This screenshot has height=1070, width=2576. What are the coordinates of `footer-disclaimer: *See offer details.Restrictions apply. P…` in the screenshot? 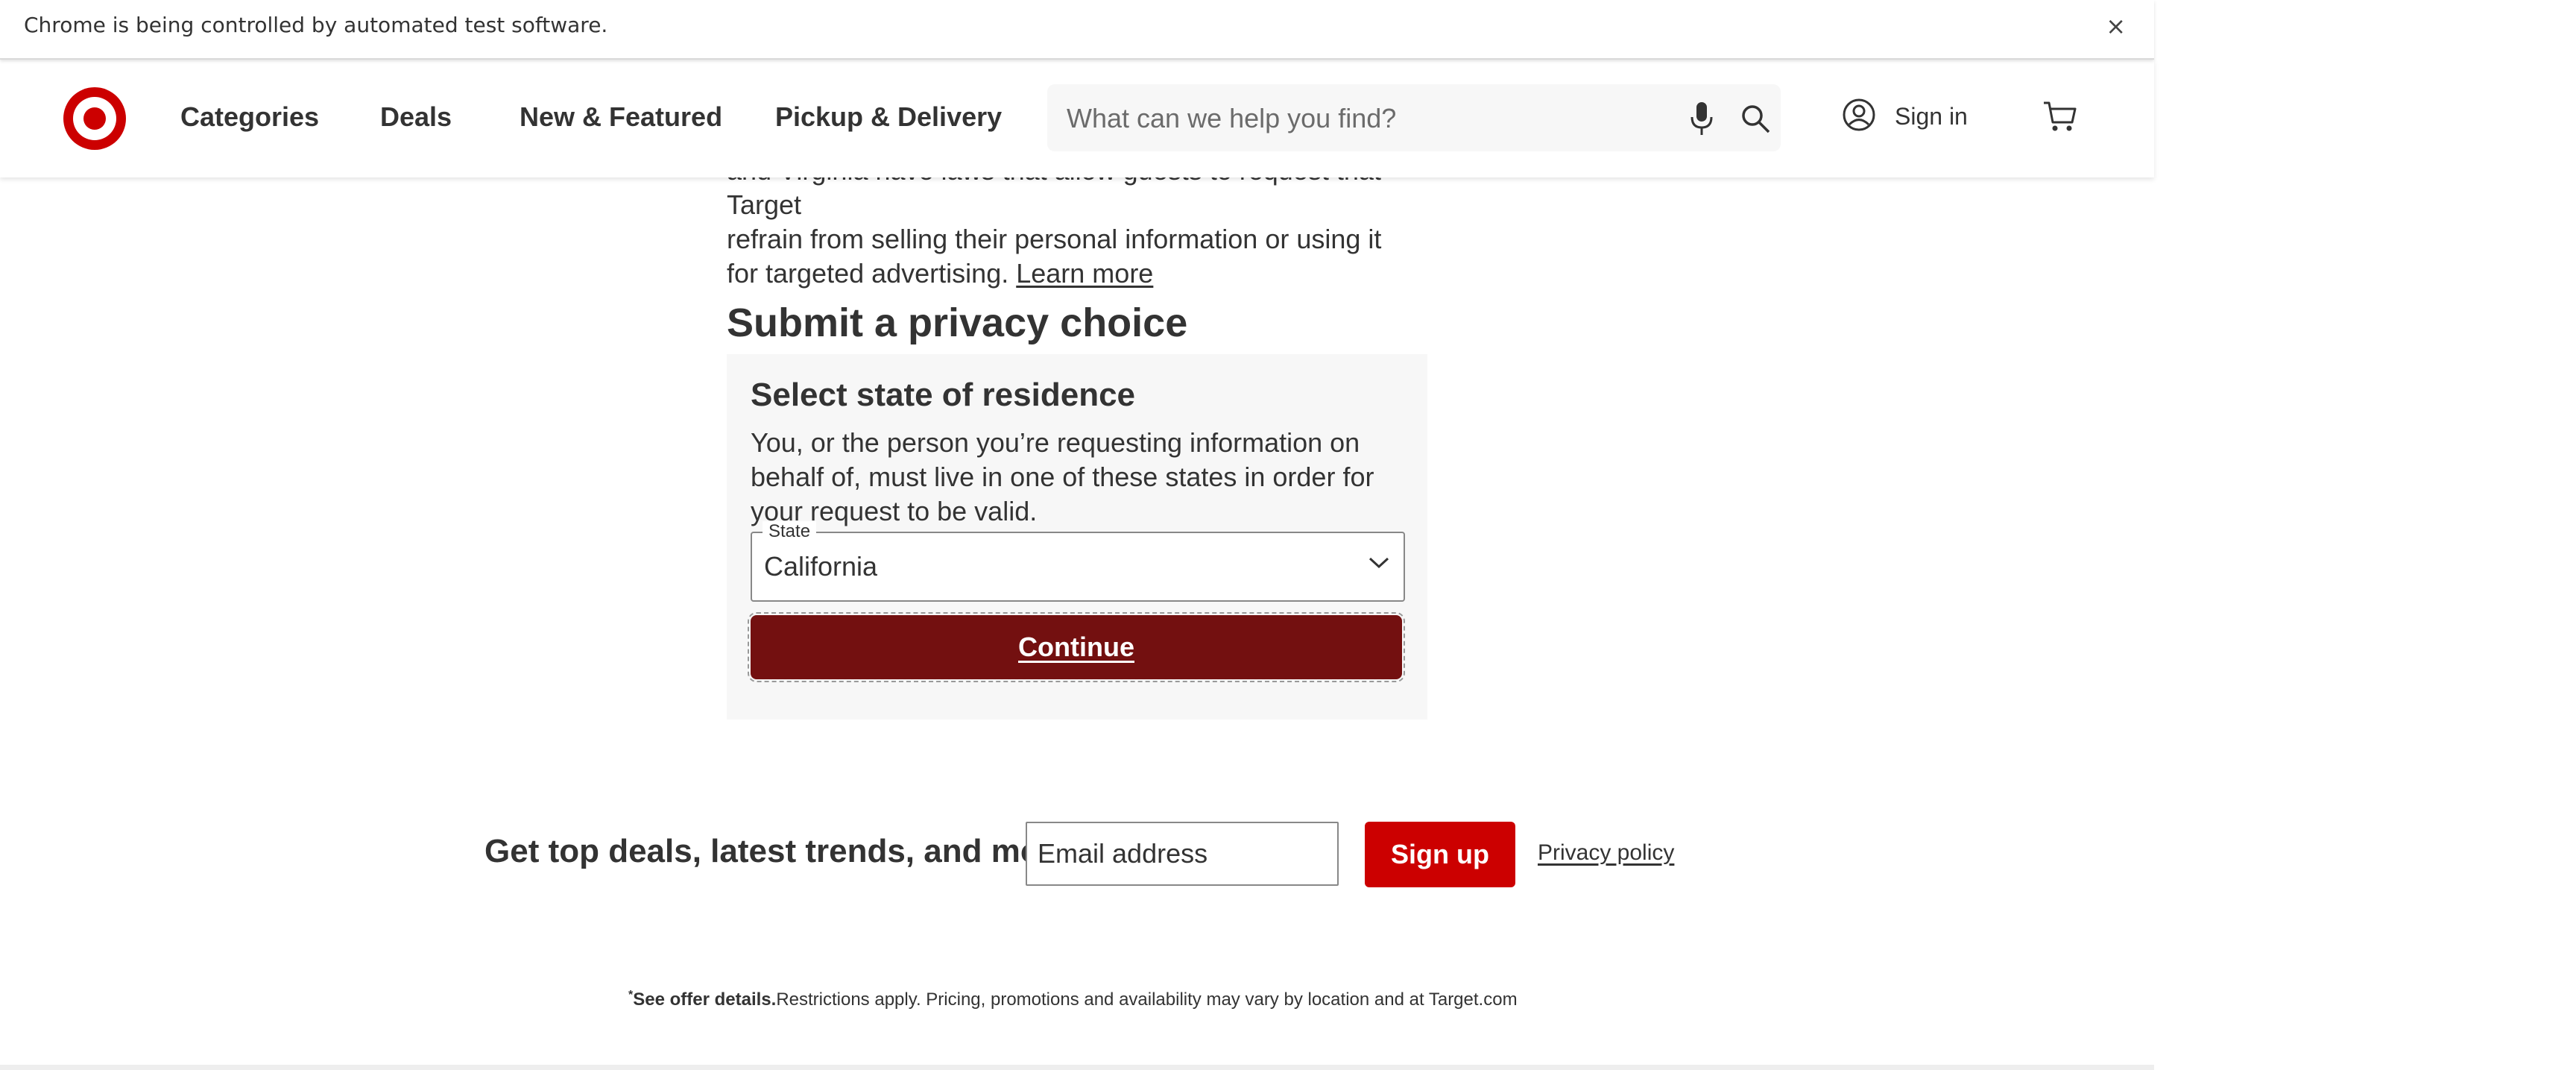 It's located at (1073, 999).